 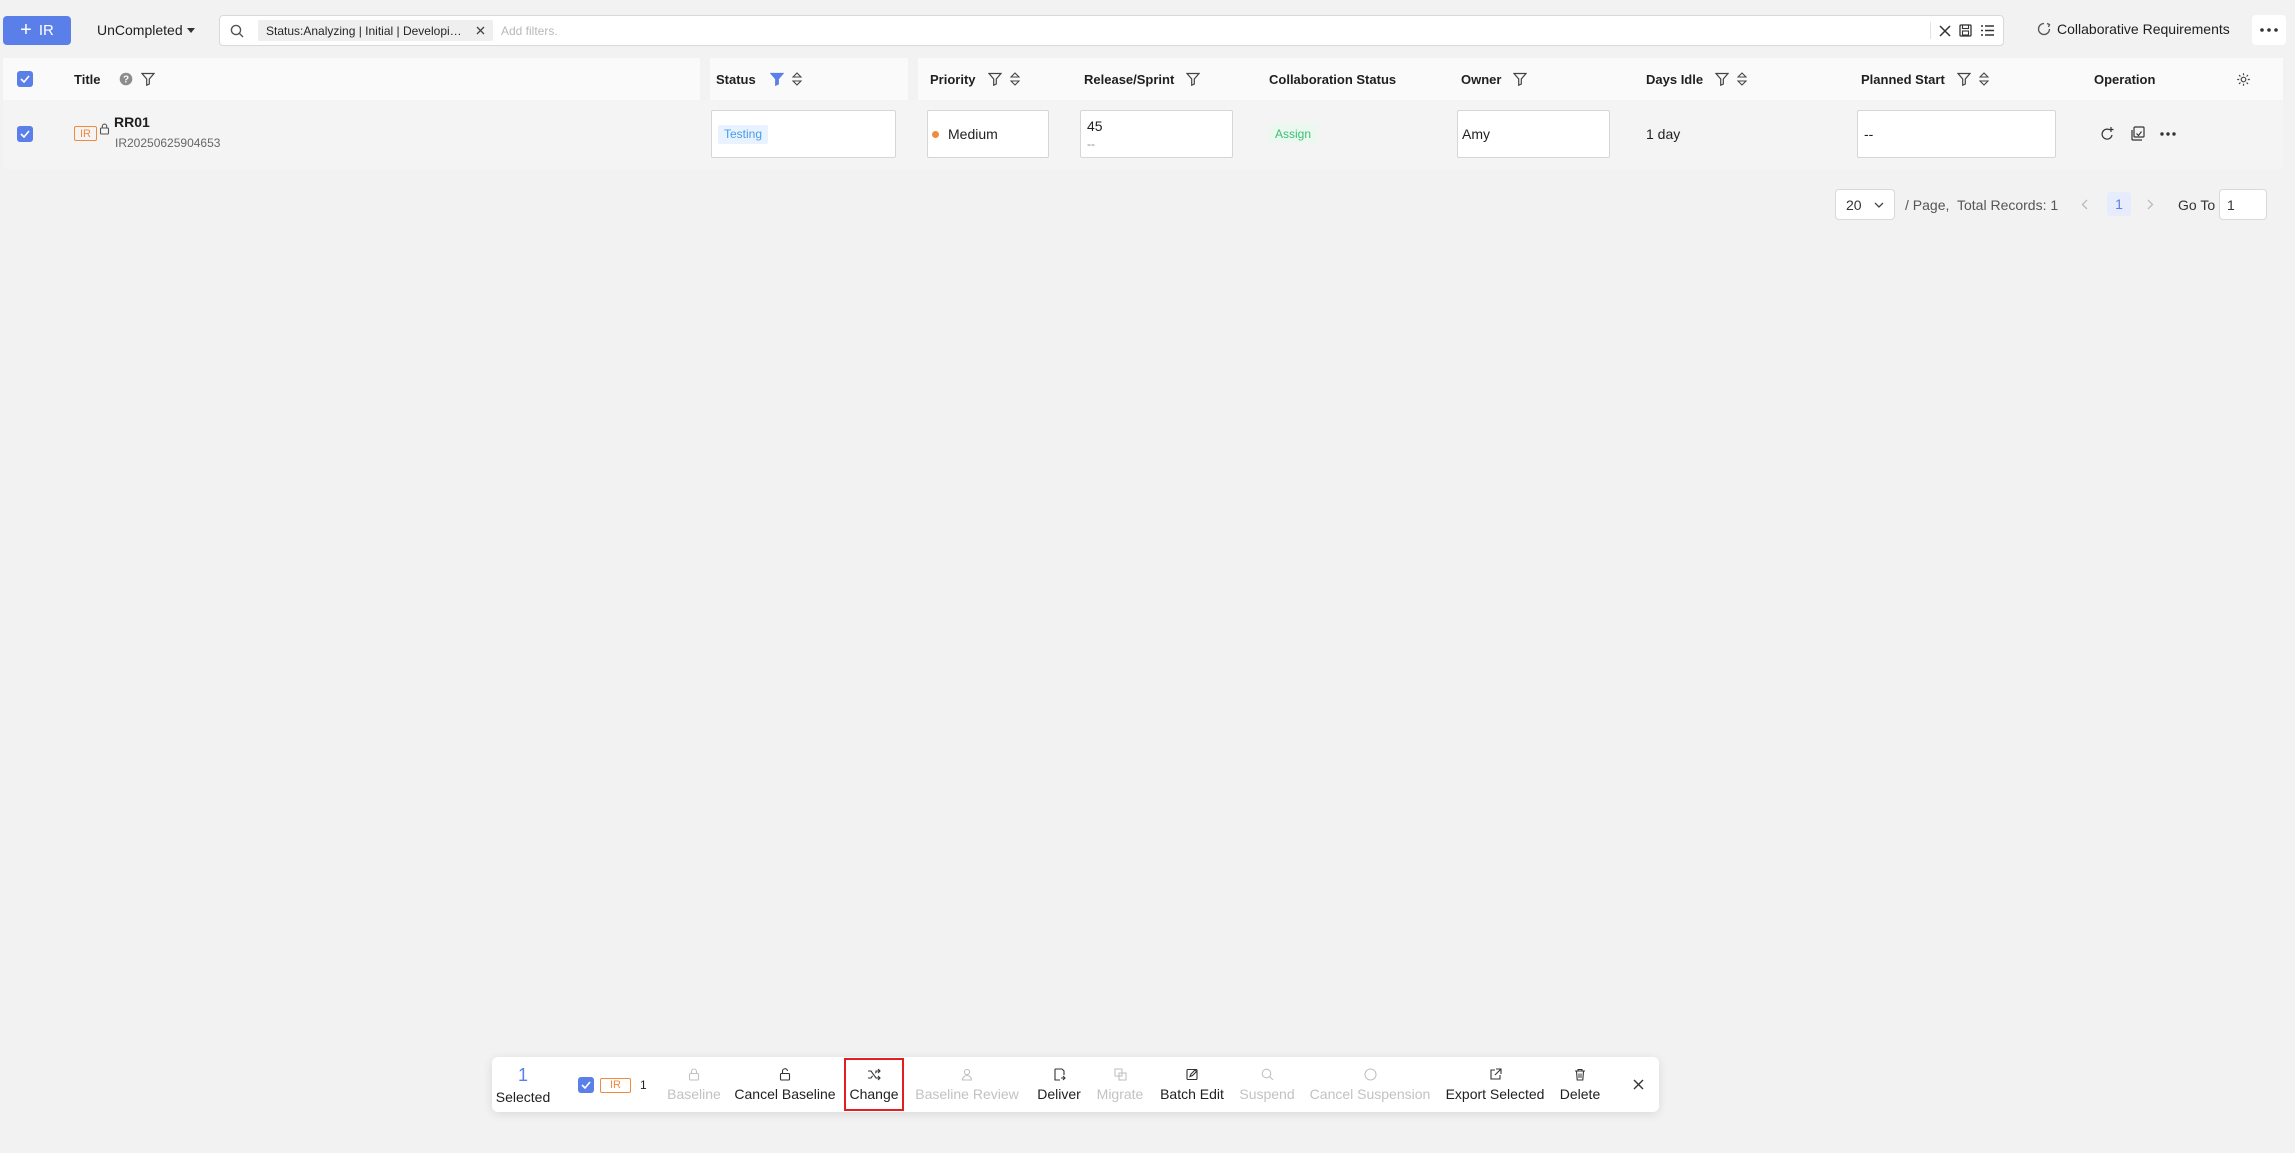 What do you see at coordinates (1638, 1084) in the screenshot?
I see `close-action-bar-button` at bounding box center [1638, 1084].